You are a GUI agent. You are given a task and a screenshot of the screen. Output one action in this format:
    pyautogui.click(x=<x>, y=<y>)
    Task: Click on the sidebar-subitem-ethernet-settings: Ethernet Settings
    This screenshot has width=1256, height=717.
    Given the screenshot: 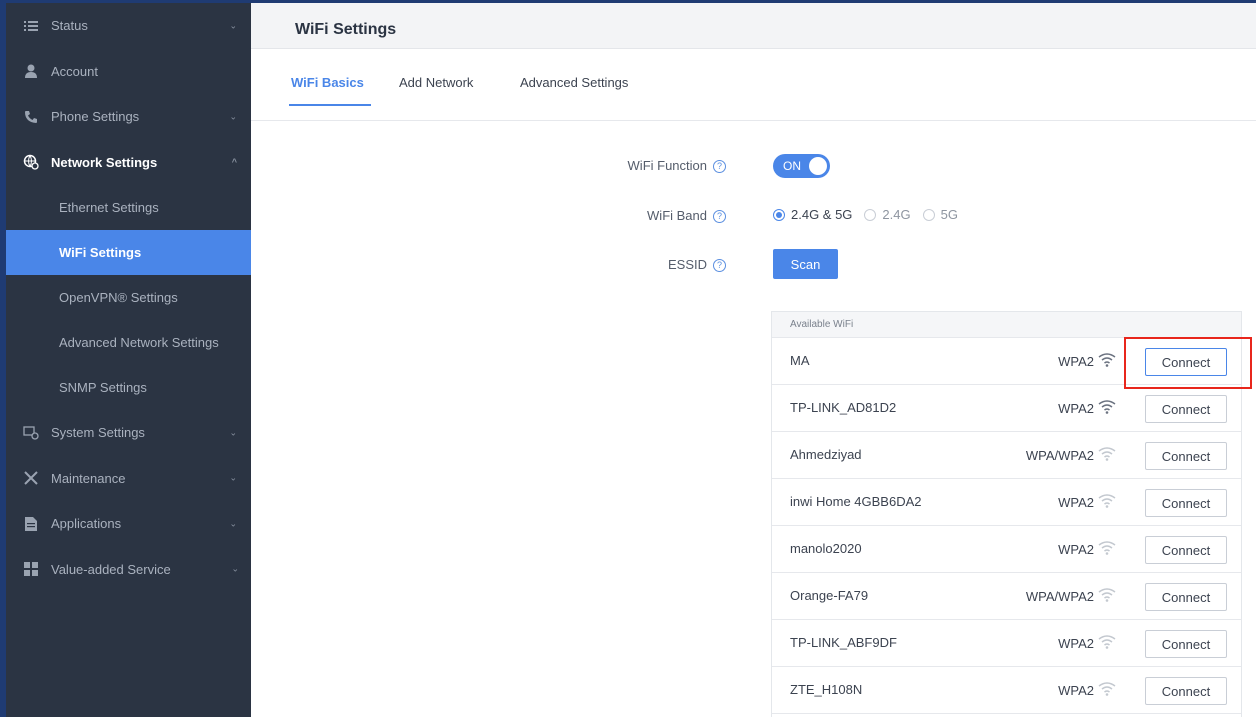 What is the action you would take?
    pyautogui.click(x=128, y=207)
    